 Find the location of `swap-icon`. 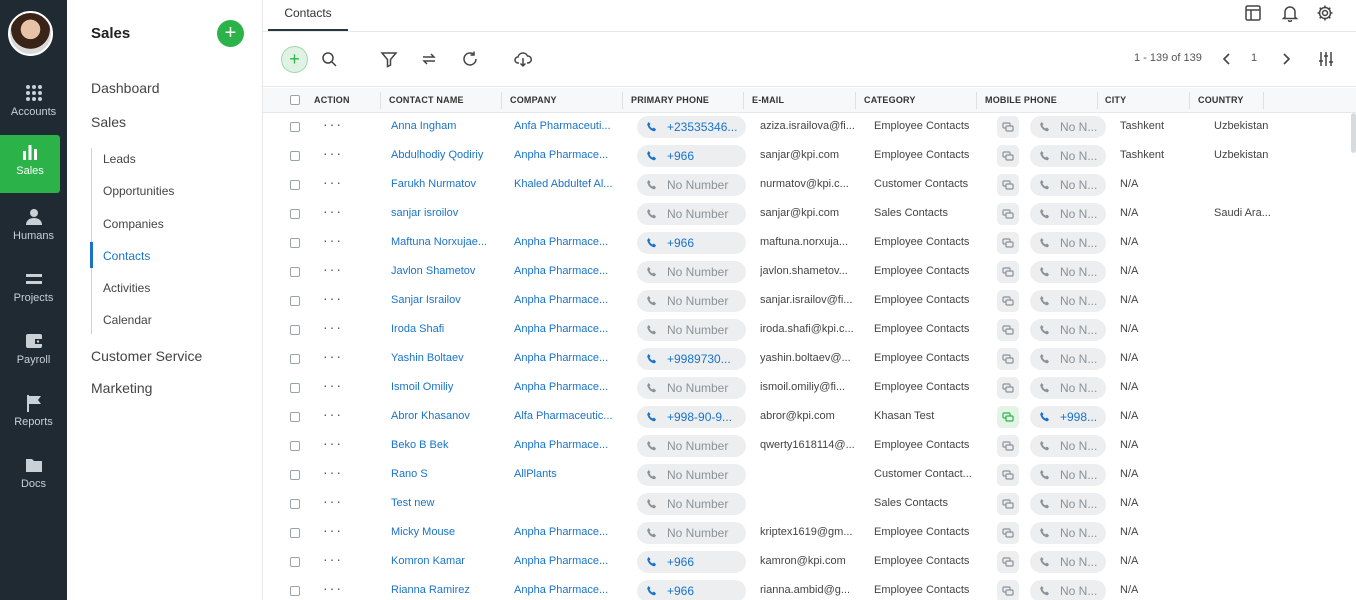

swap-icon is located at coordinates (429, 59).